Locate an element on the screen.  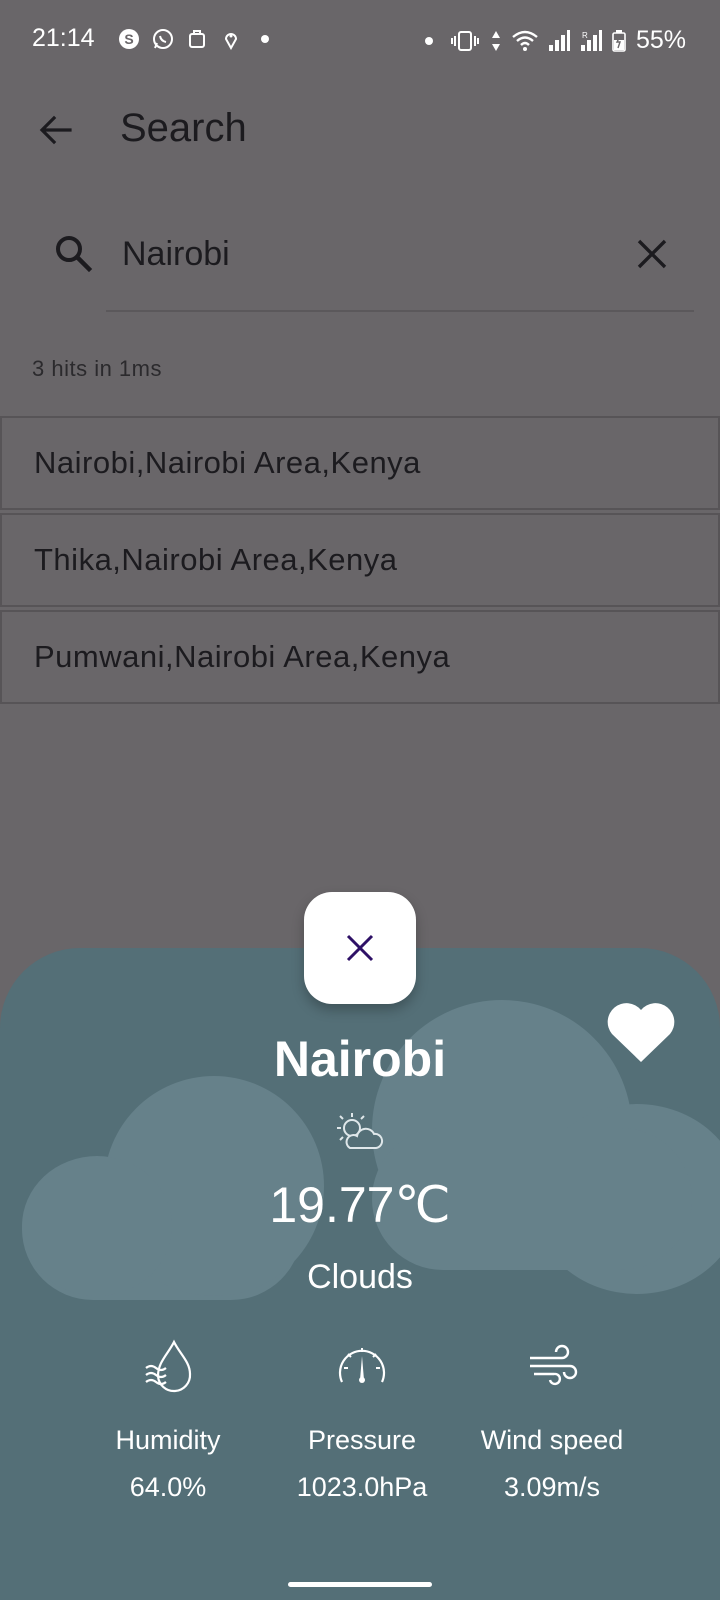
location-pin-icon is located at coordinates (231, 39).